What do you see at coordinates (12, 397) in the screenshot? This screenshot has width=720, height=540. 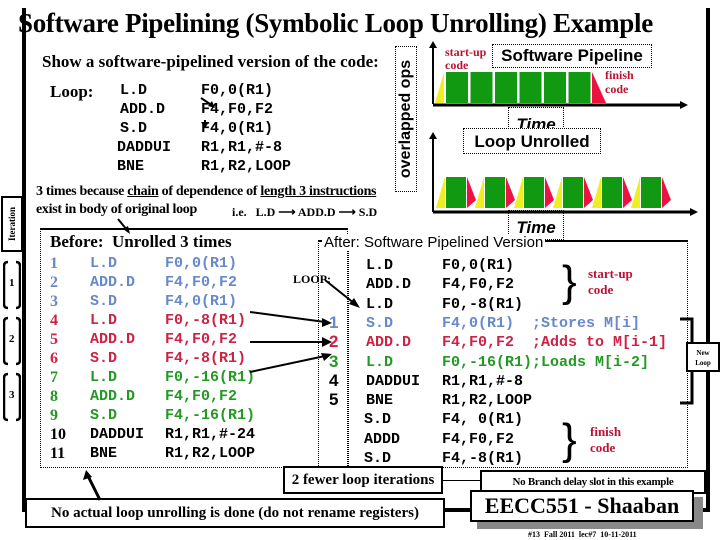 I see `iteration-bracket: 3` at bounding box center [12, 397].